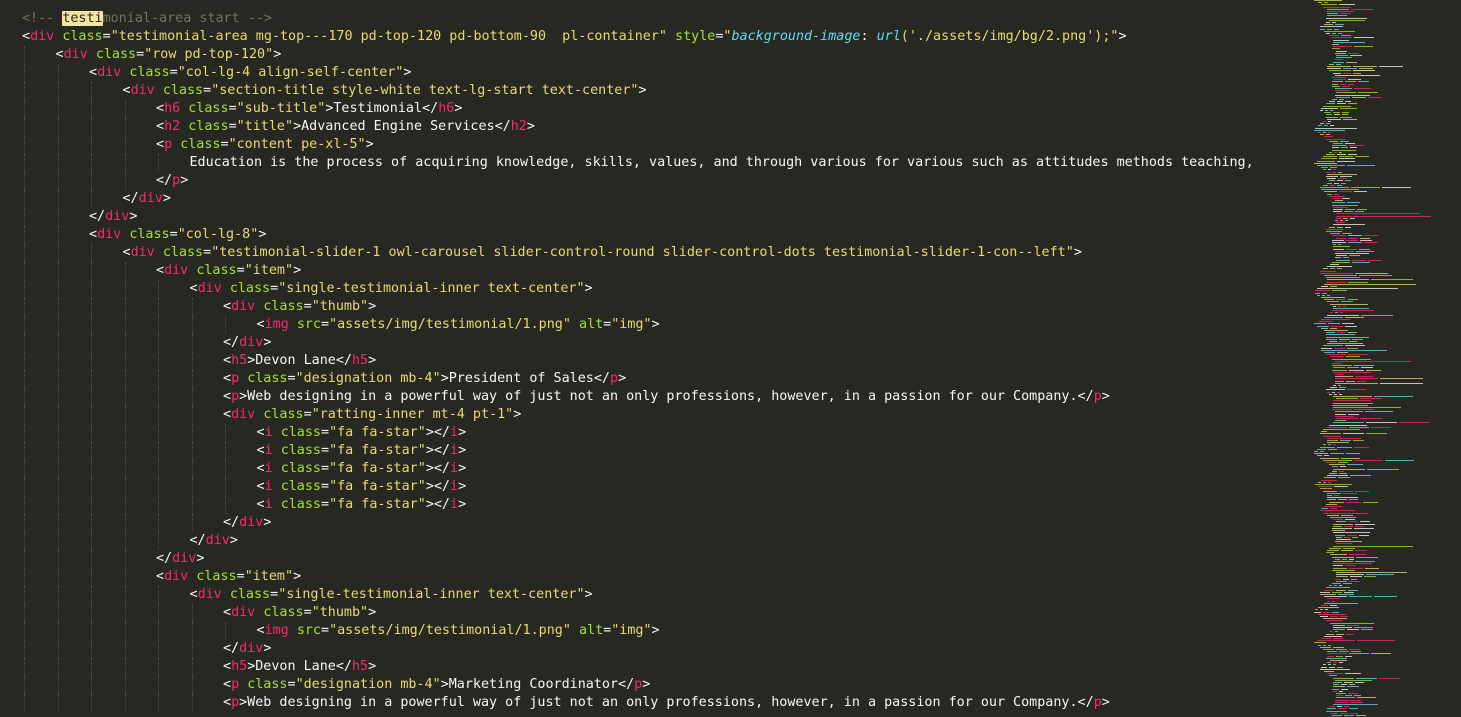 Image resolution: width=1461 pixels, height=717 pixels. Describe the element at coordinates (454, 450) in the screenshot. I see `code-token: i` at that location.